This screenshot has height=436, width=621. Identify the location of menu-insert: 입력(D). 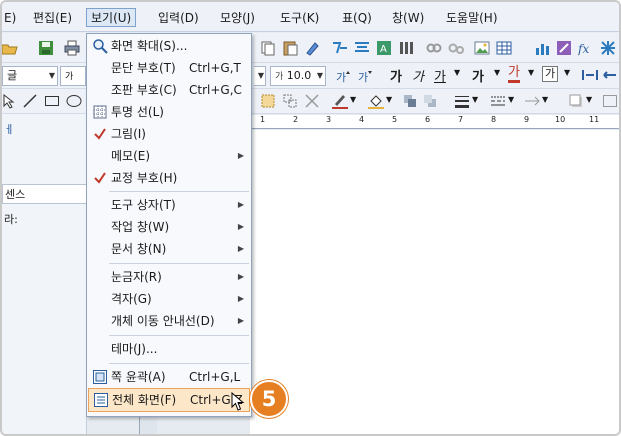
(178, 18).